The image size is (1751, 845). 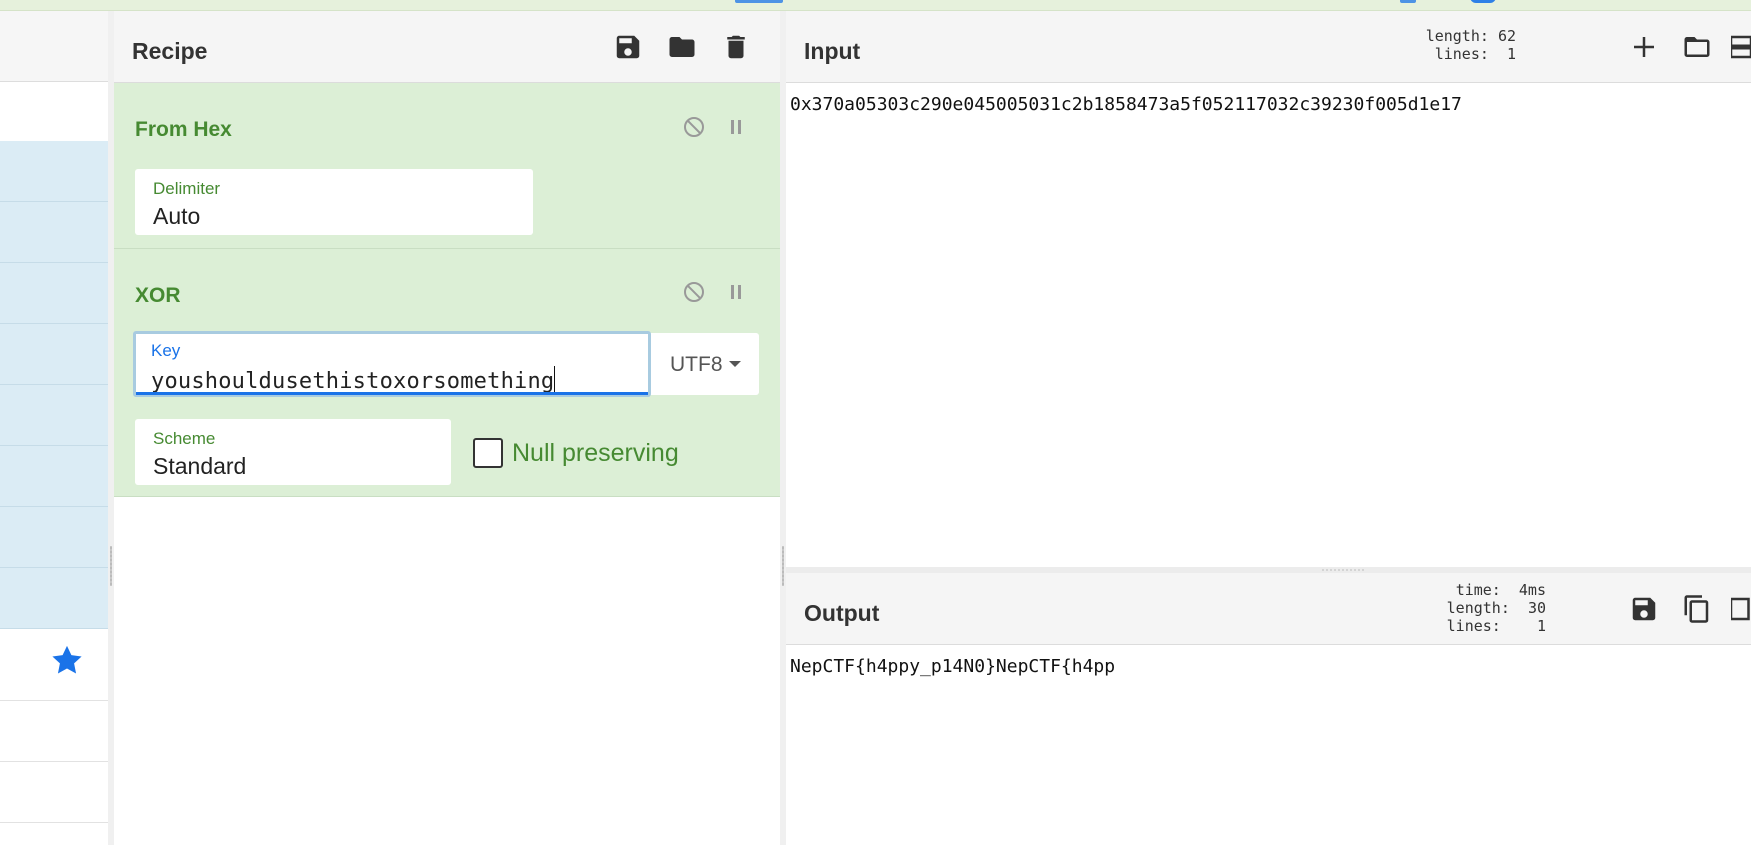 What do you see at coordinates (187, 188) in the screenshot?
I see `delimiter-label: Delimiter` at bounding box center [187, 188].